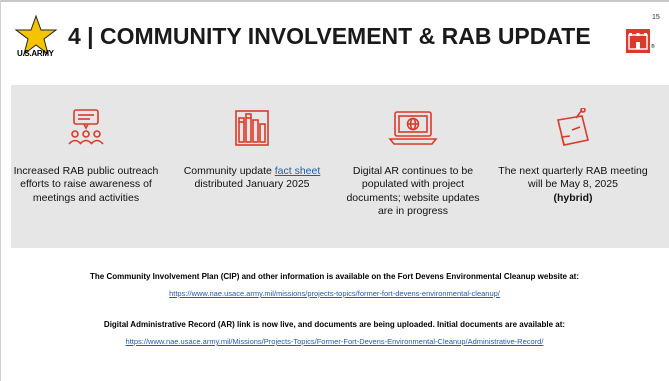  Describe the element at coordinates (573, 197) in the screenshot. I see `meeting-hybrid-label: (hybrid)` at that location.